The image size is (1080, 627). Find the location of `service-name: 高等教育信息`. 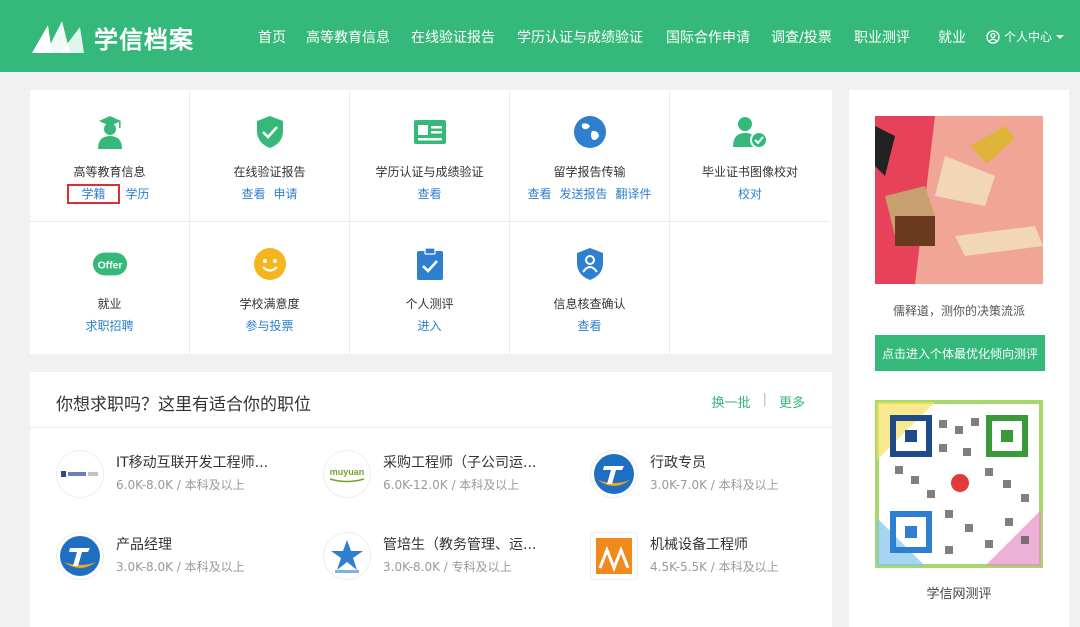

service-name: 高等教育信息 is located at coordinates (109, 172).